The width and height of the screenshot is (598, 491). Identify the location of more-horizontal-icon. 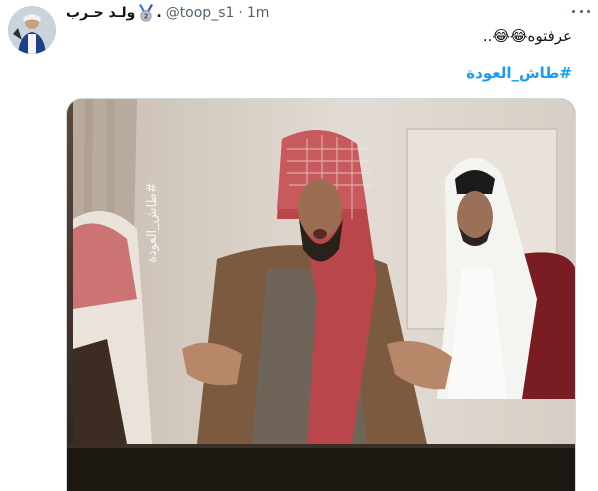
(581, 11).